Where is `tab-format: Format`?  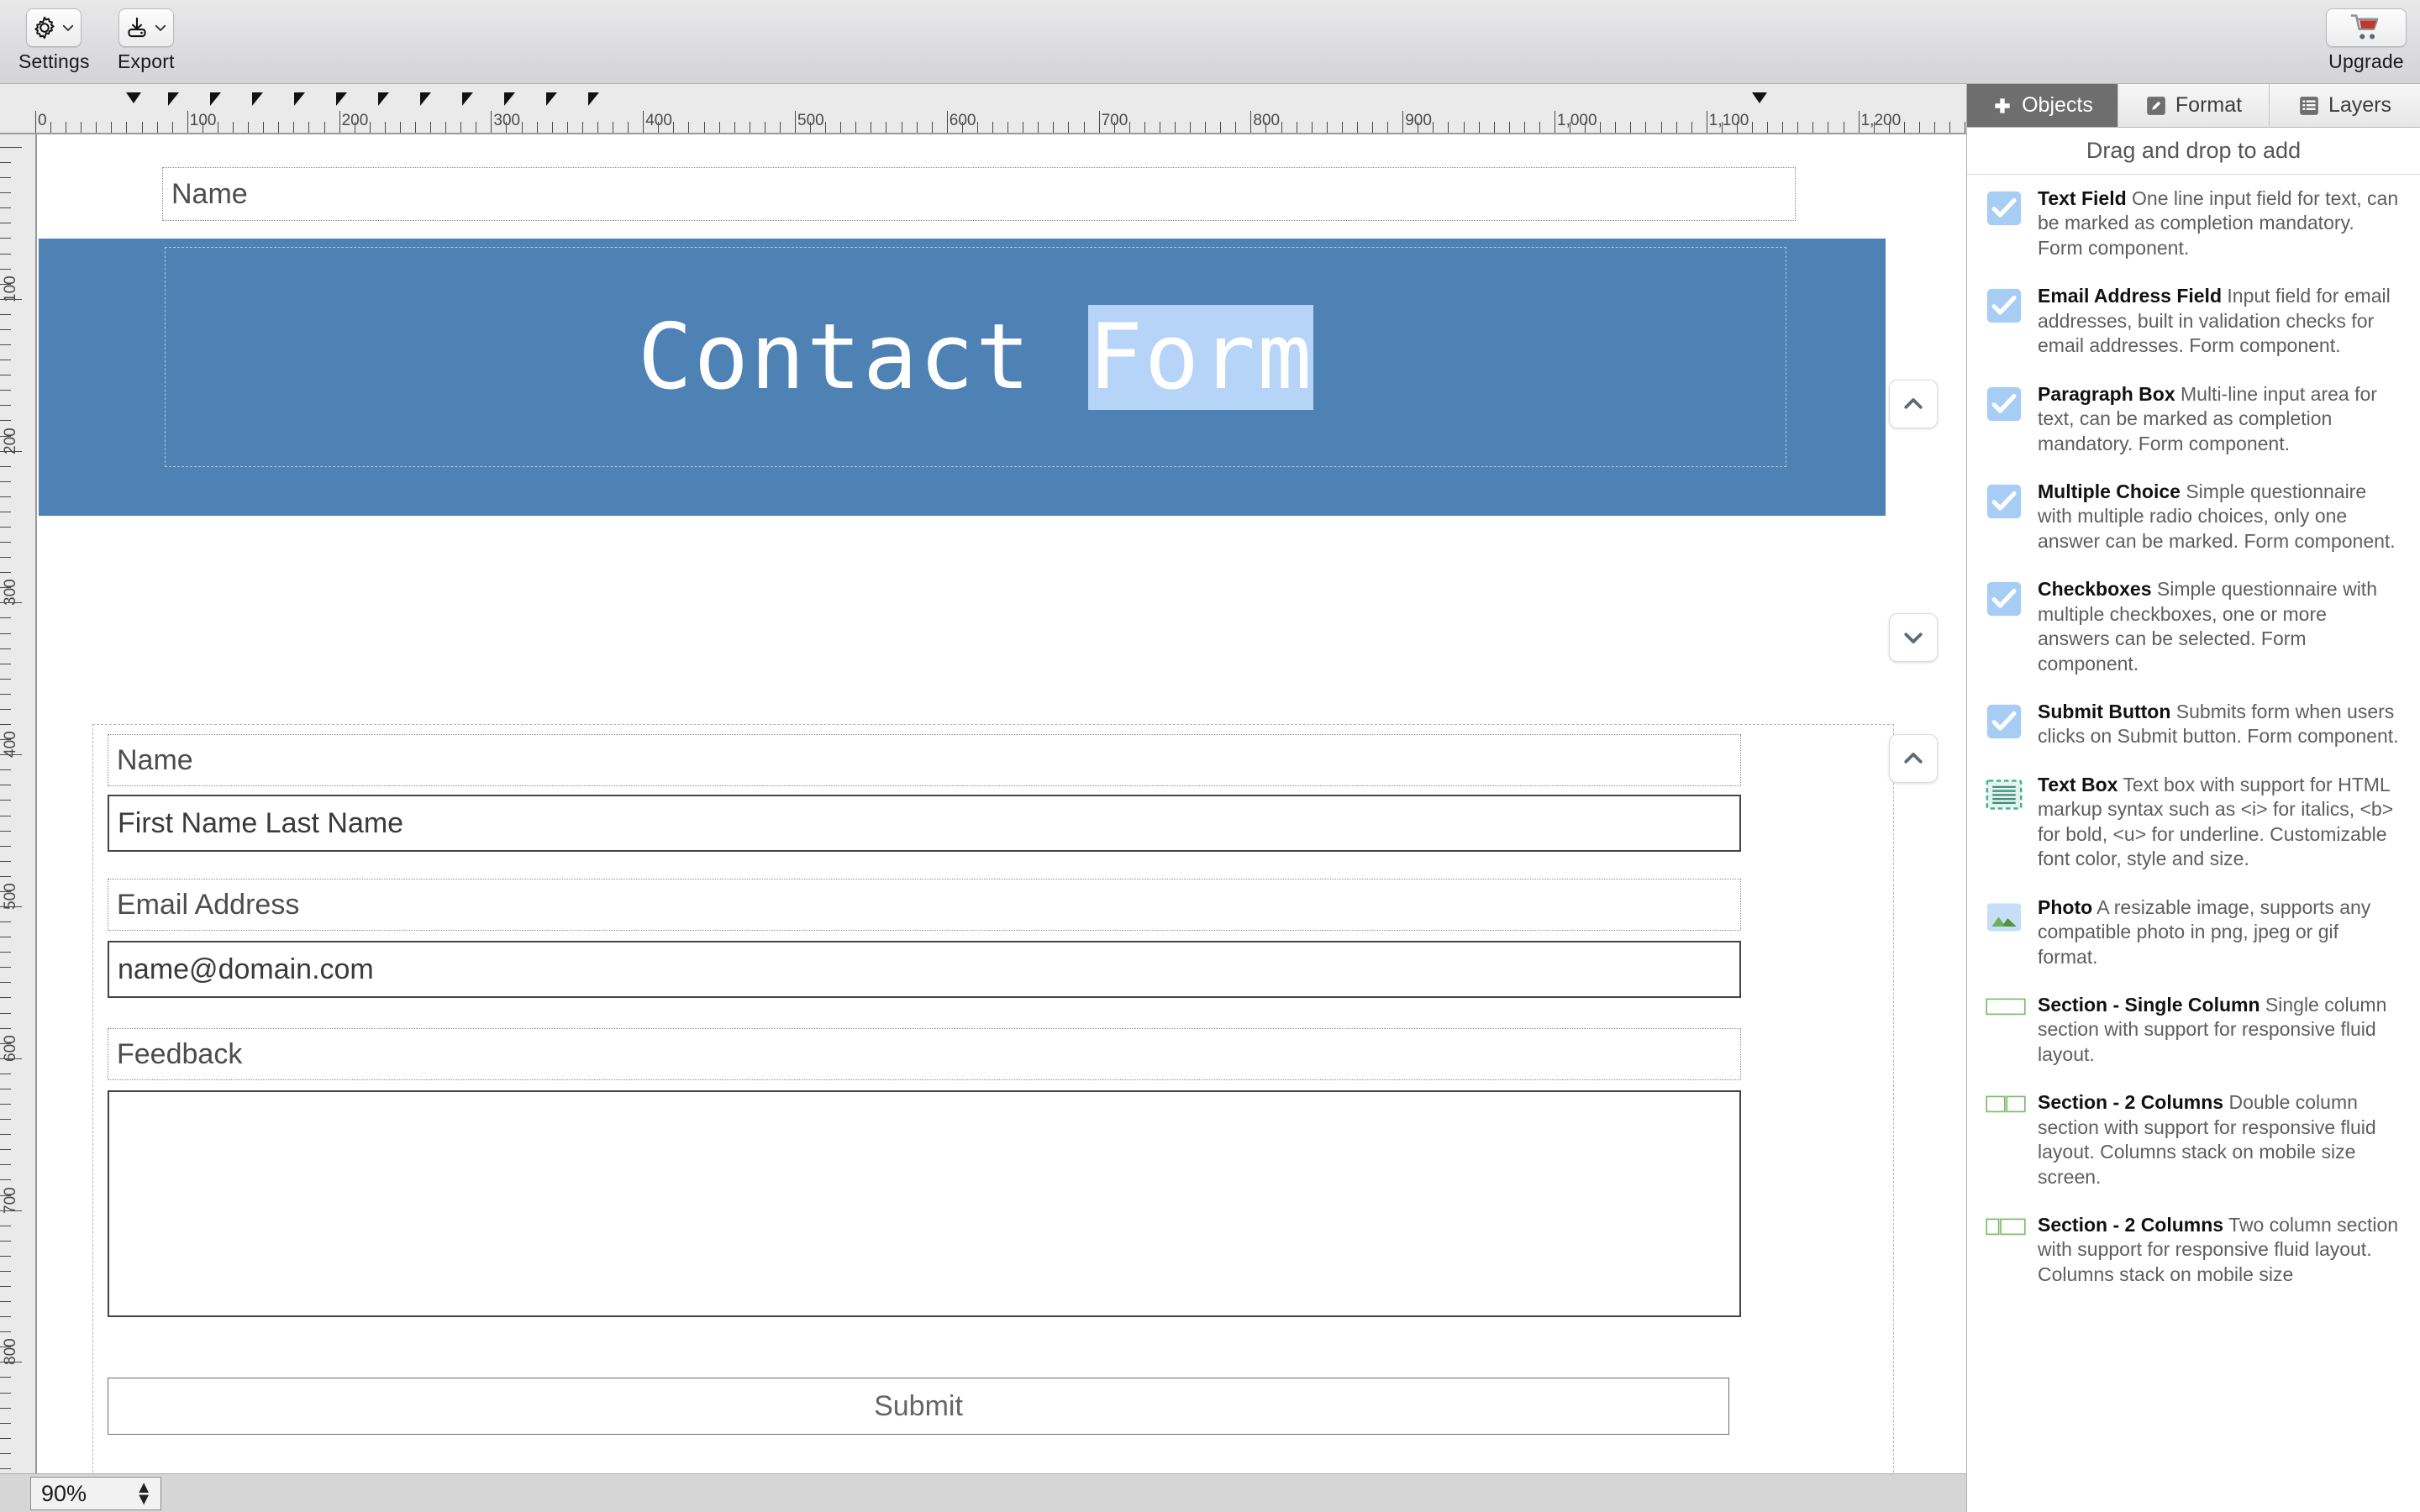 tab-format: Format is located at coordinates (2194, 105).